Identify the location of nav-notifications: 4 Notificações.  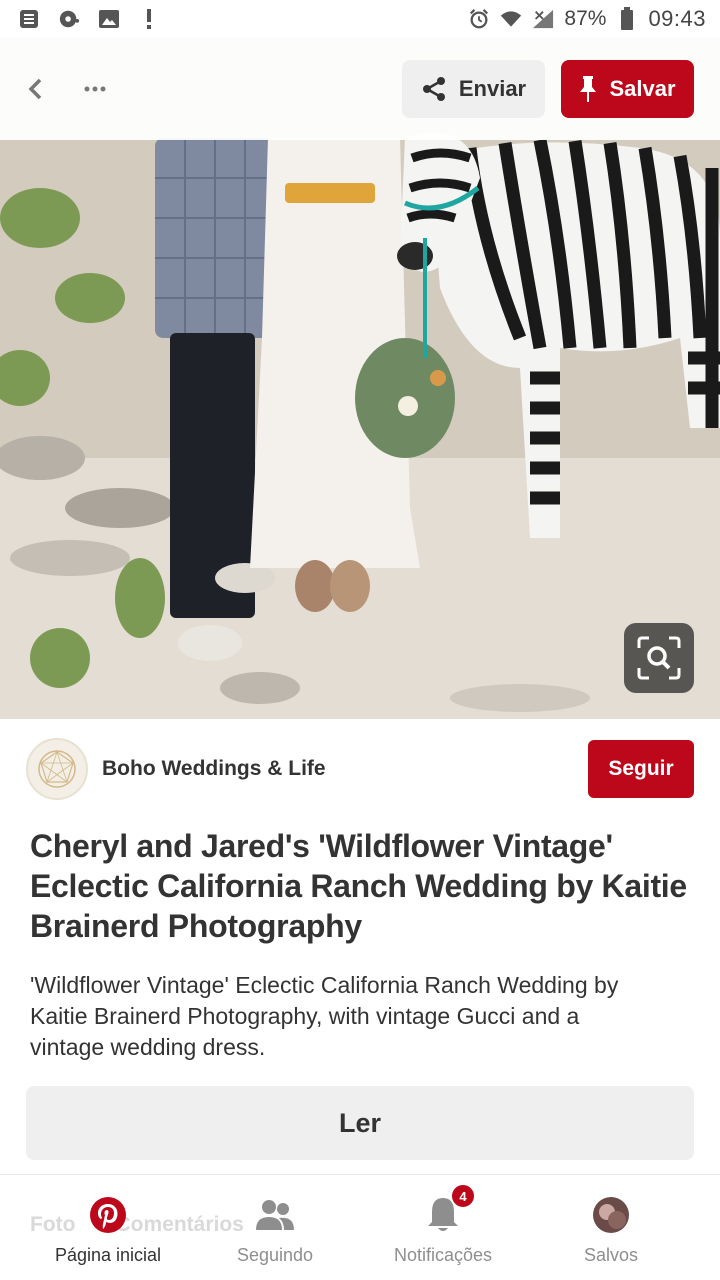
(443, 1224).